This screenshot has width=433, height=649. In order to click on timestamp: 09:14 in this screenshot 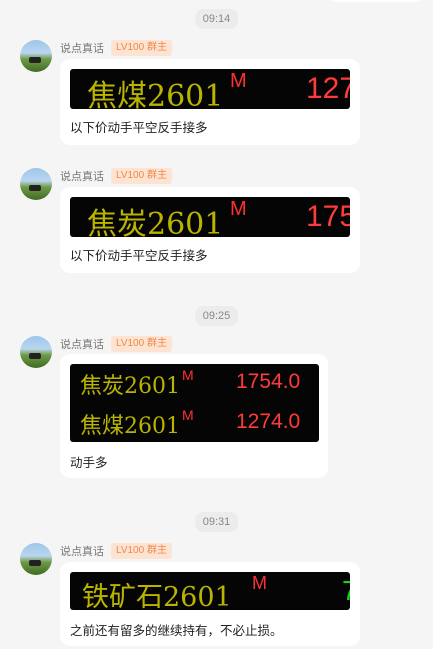, I will do `click(216, 19)`.